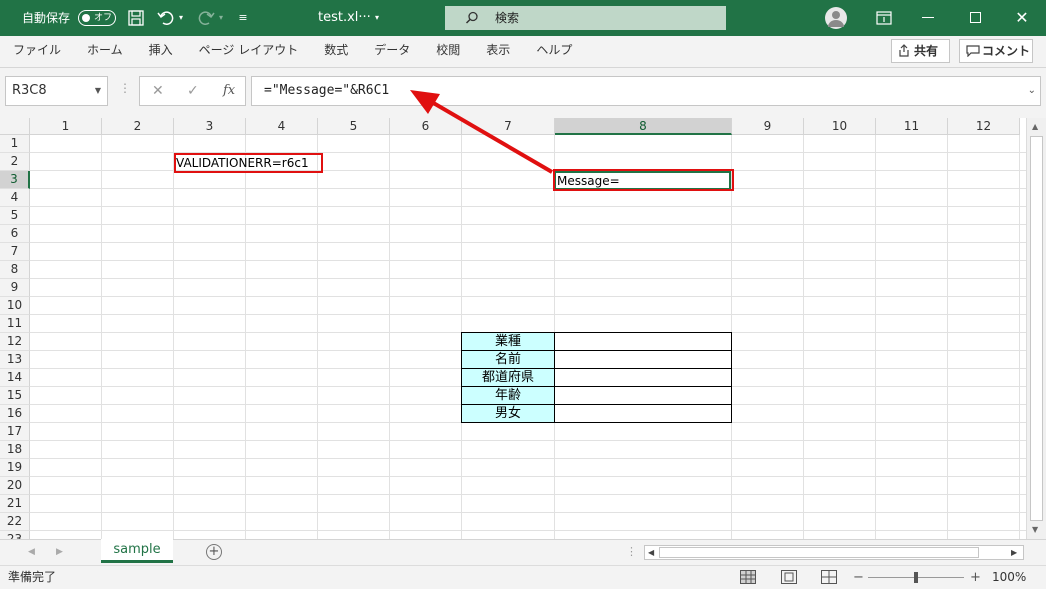 The height and width of the screenshot is (589, 1046). I want to click on scroll-left-icon: ◀, so click(651, 552).